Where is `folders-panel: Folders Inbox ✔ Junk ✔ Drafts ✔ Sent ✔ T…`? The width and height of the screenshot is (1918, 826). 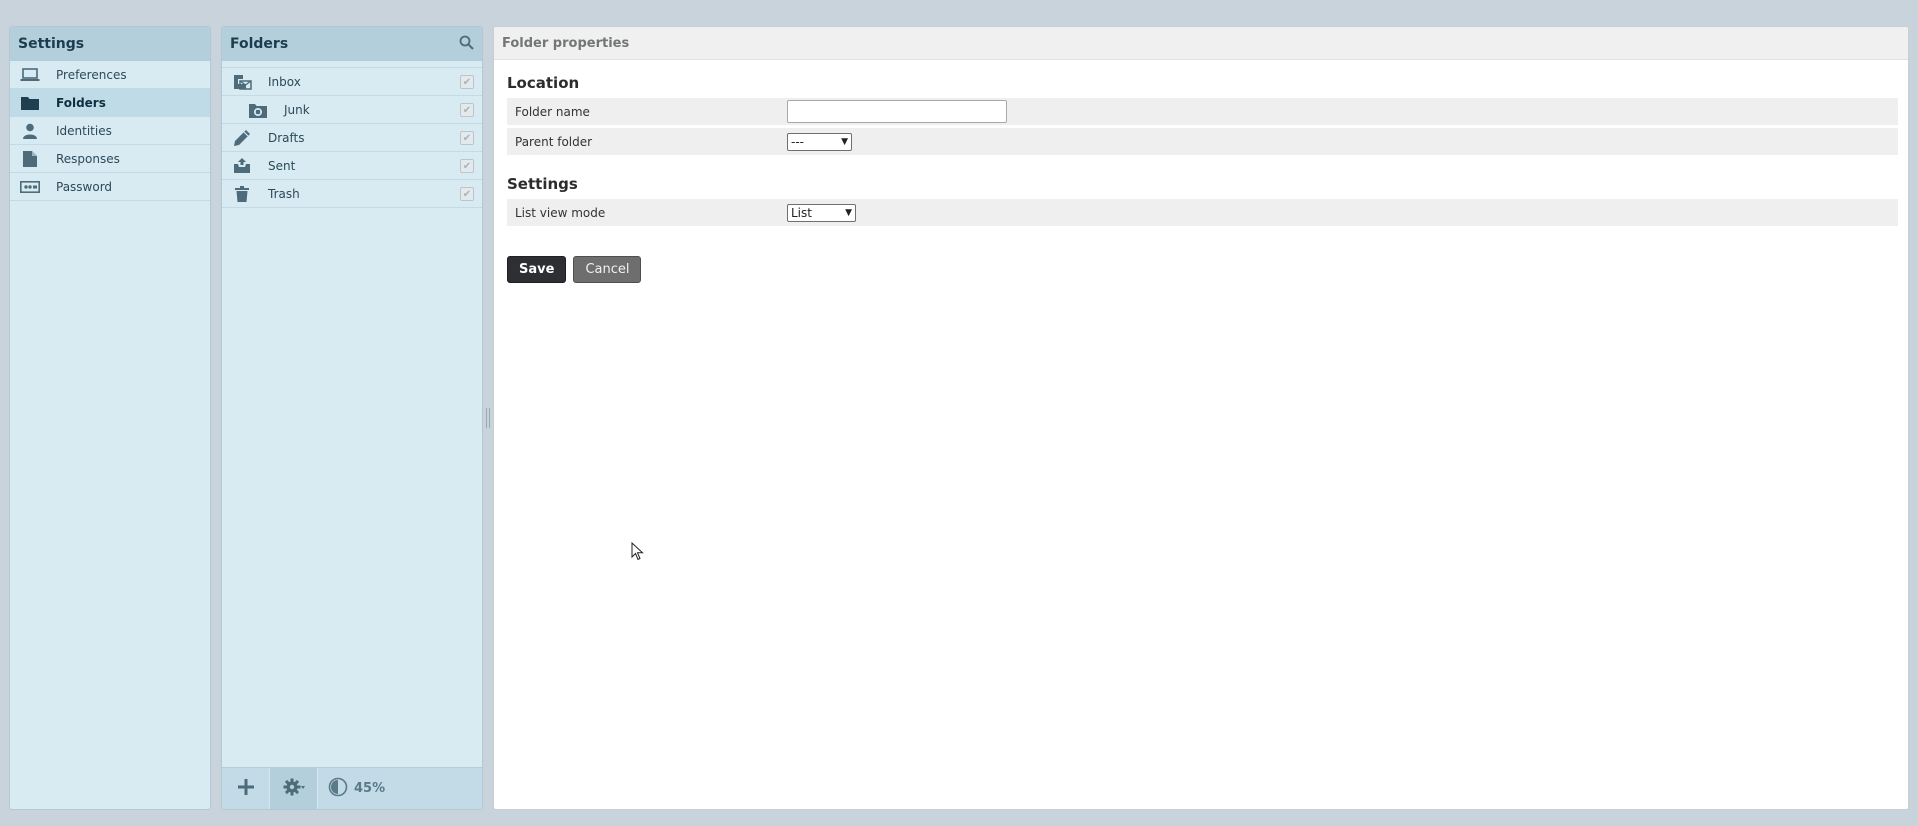 folders-panel: Folders Inbox ✔ Junk ✔ Drafts ✔ Sent ✔ T… is located at coordinates (352, 418).